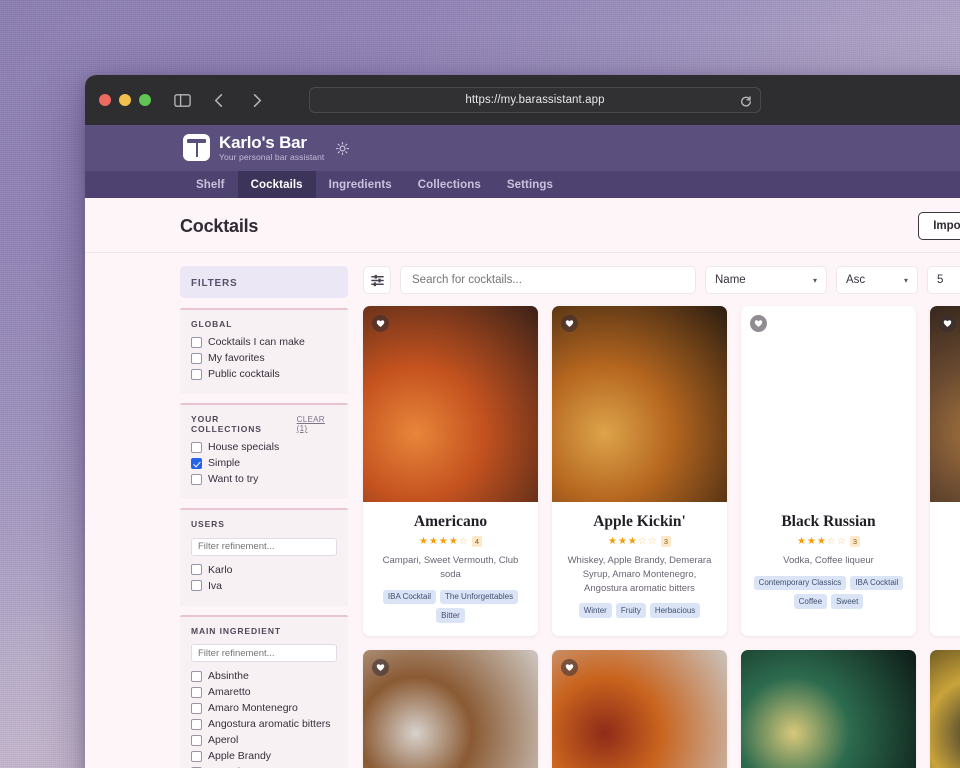 The width and height of the screenshot is (960, 768). Describe the element at coordinates (847, 601) in the screenshot. I see `cocktail-tag: Sweet` at that location.